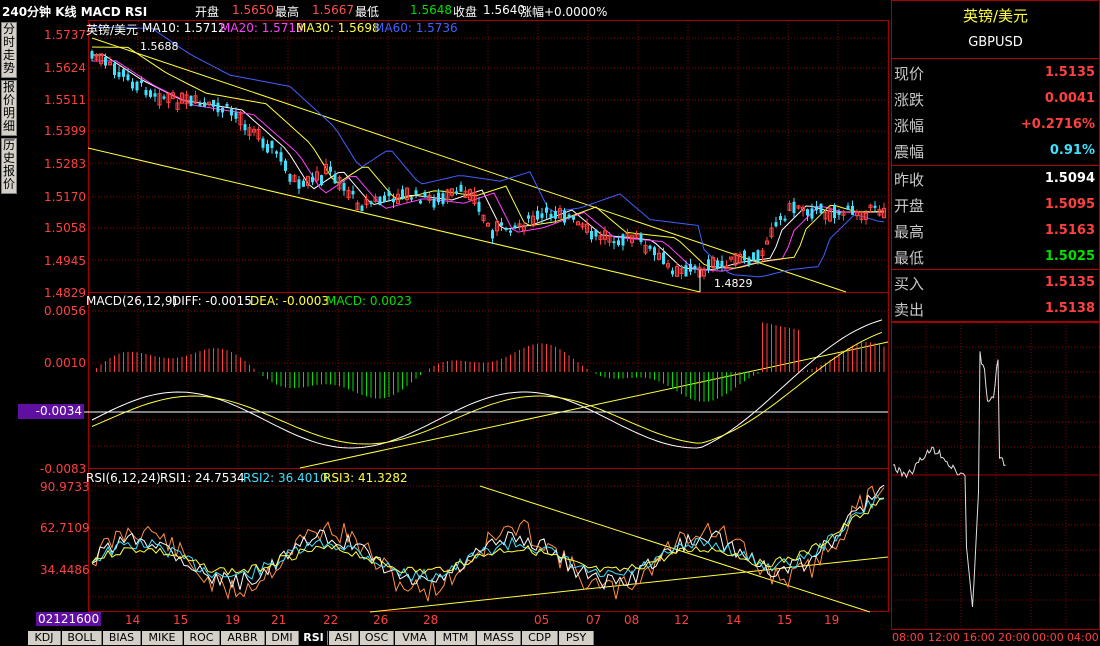 The width and height of the screenshot is (1100, 646). What do you see at coordinates (1072, 150) in the screenshot?
I see `quote-row-value: 0.91%` at bounding box center [1072, 150].